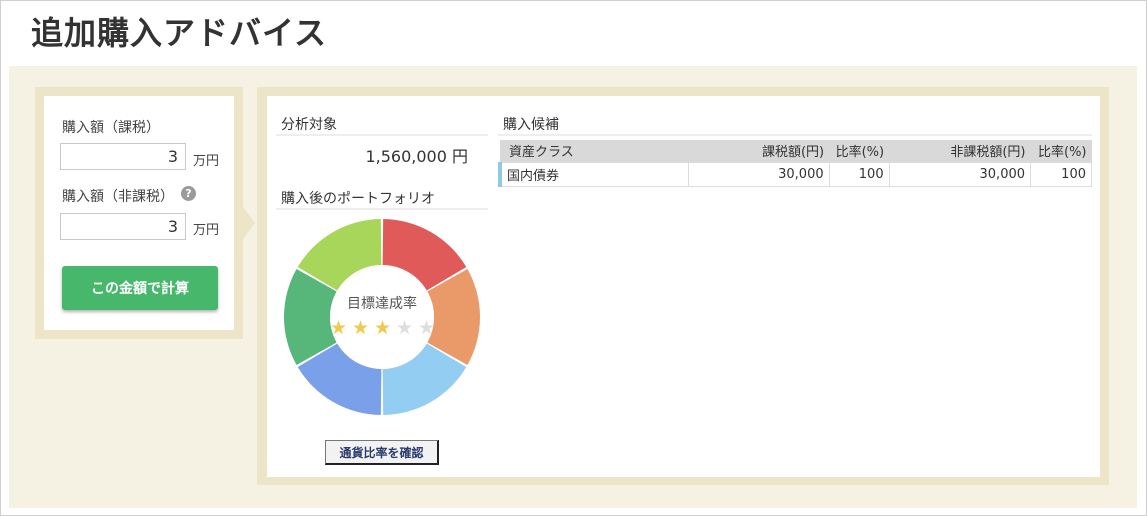 This screenshot has width=1147, height=516. I want to click on table-row: 国内債券 30,000 100 30,000 100, so click(795, 174).